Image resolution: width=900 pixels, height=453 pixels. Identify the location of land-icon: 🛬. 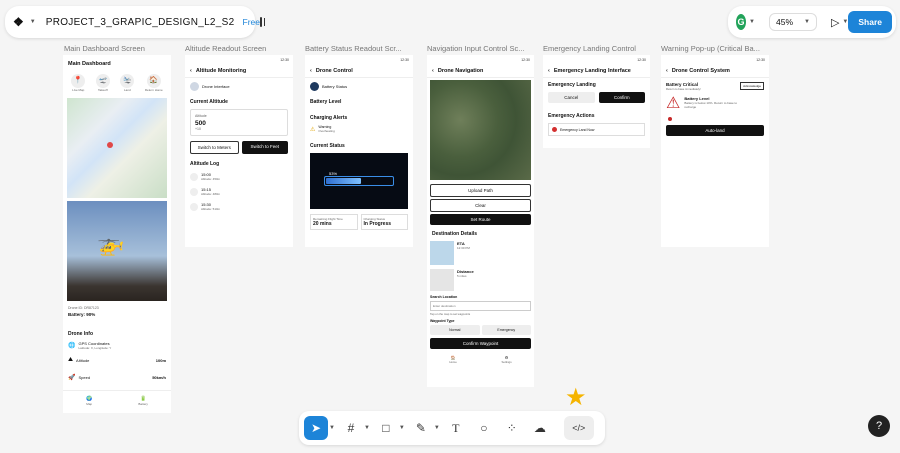
(127, 81).